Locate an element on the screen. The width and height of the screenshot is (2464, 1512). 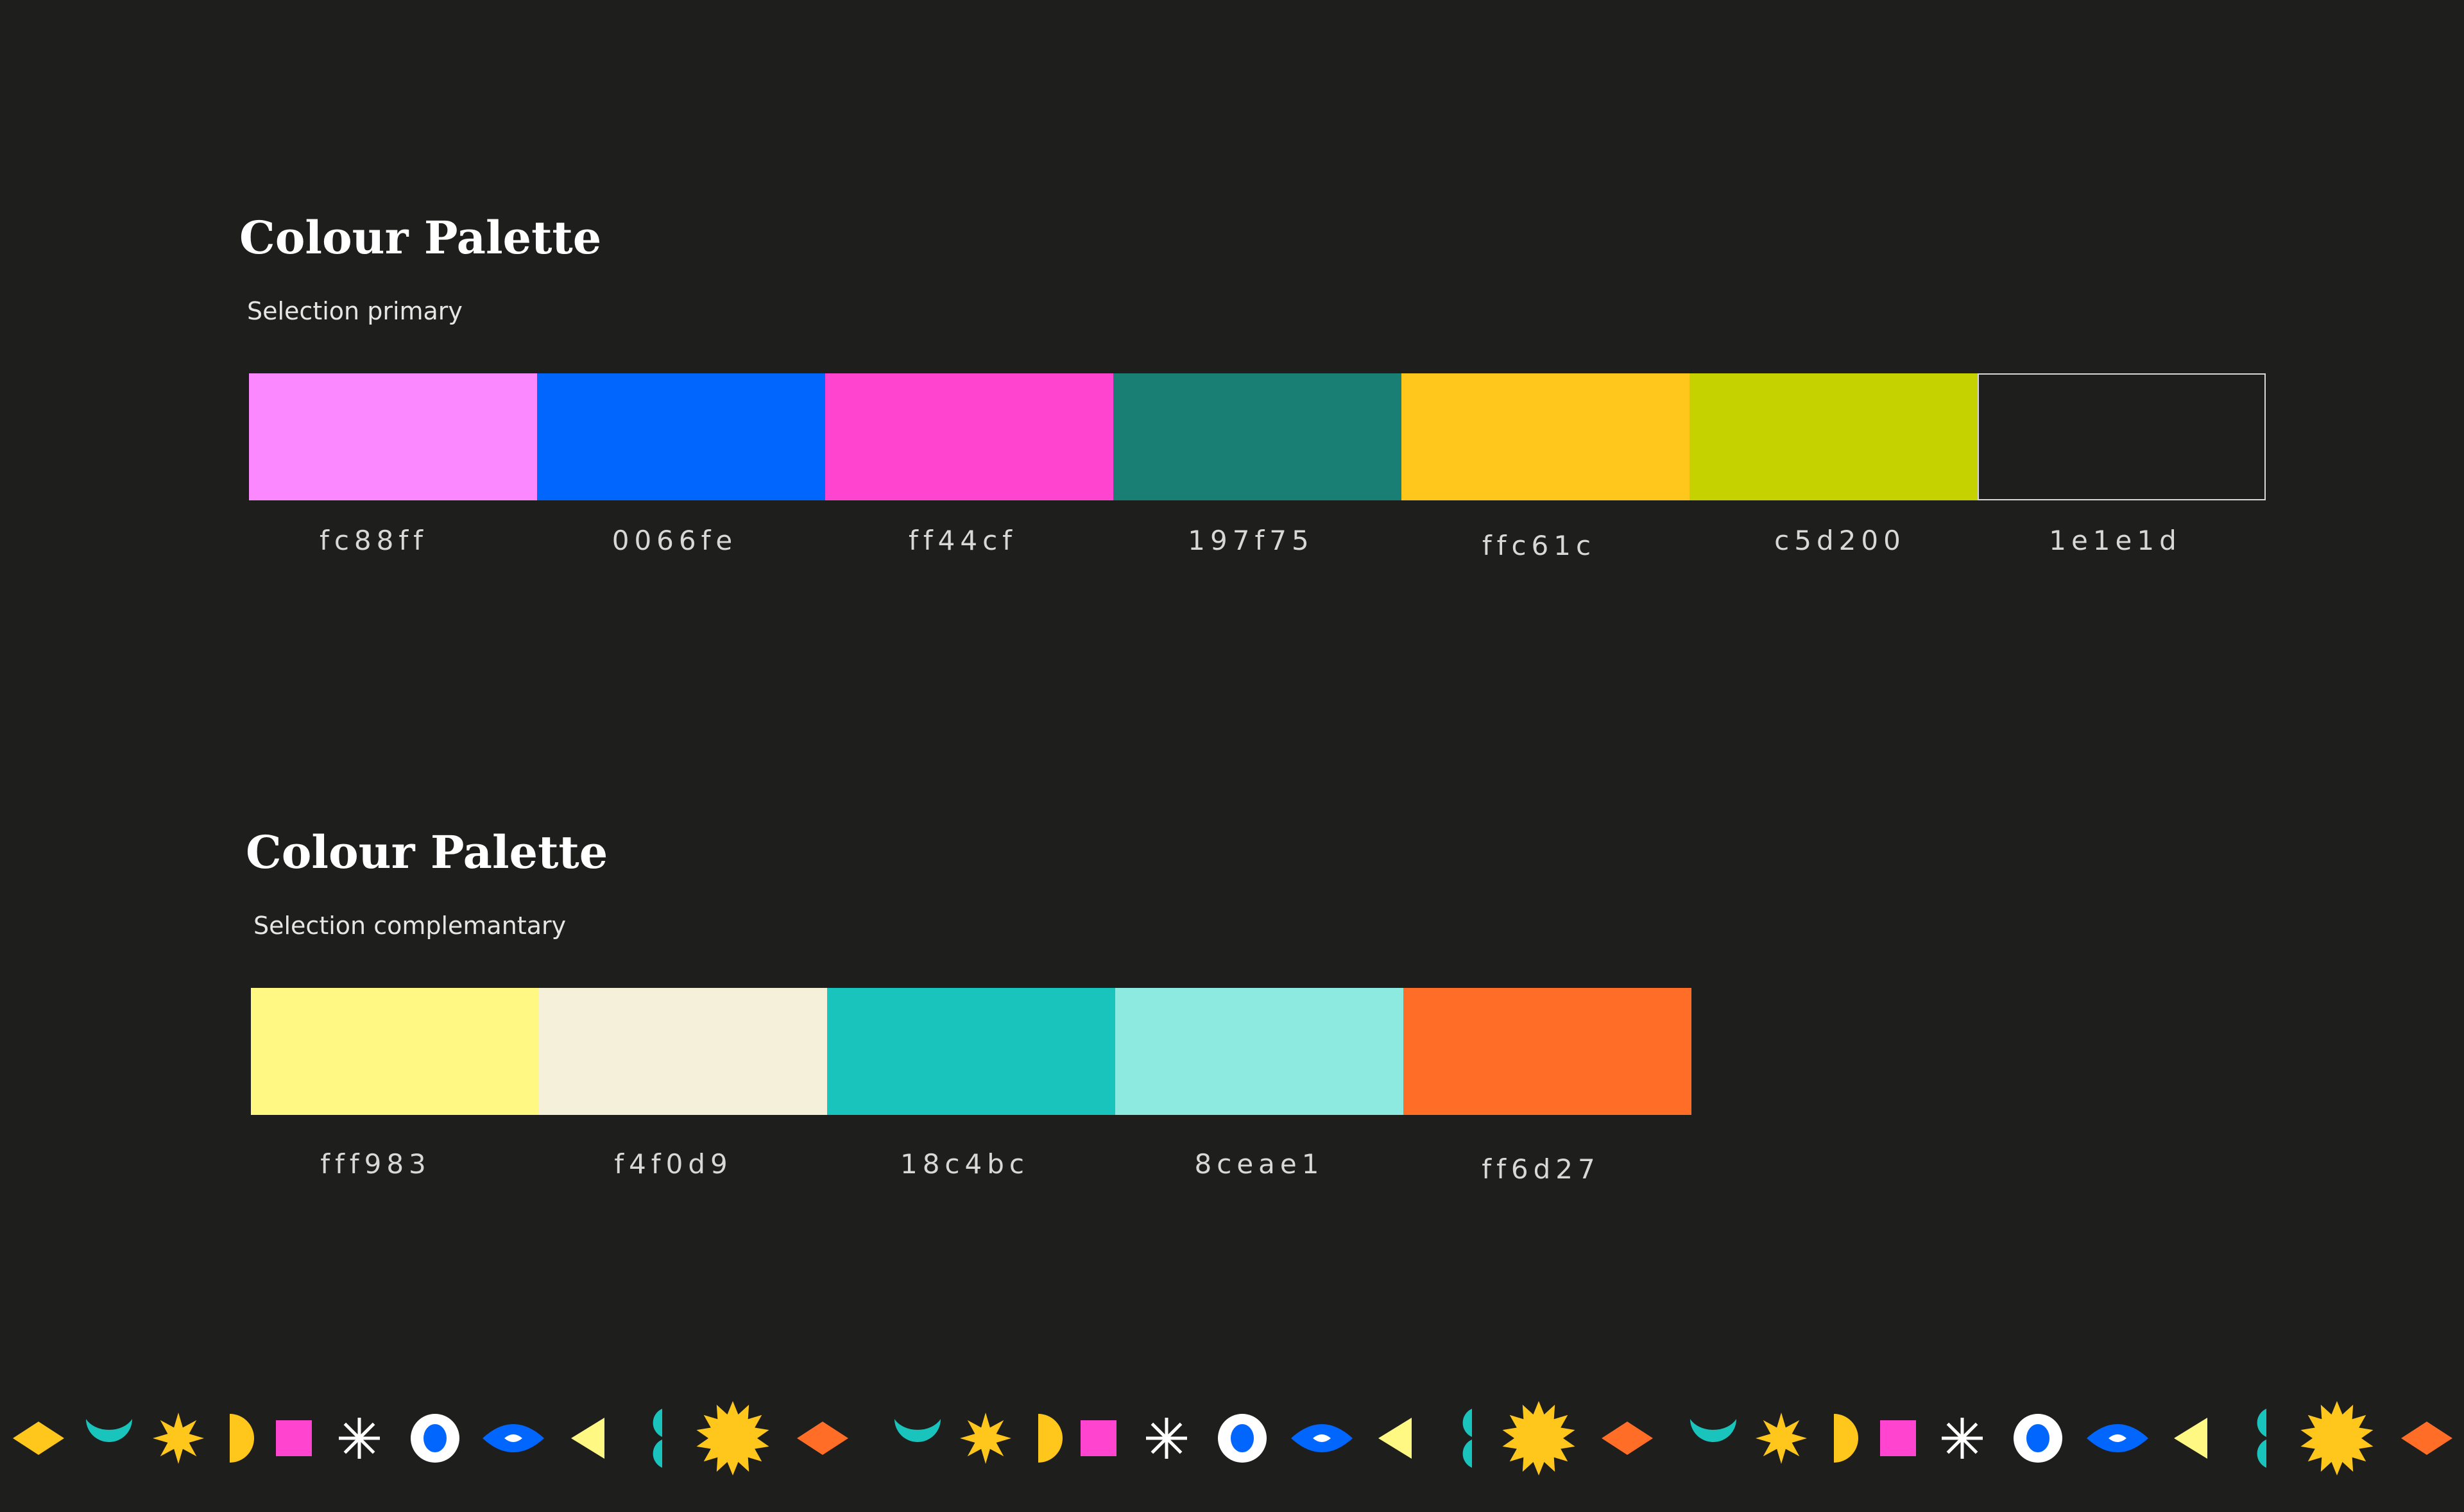
palette-subtitle-complementary: Selection complemantary is located at coordinates (410, 926).